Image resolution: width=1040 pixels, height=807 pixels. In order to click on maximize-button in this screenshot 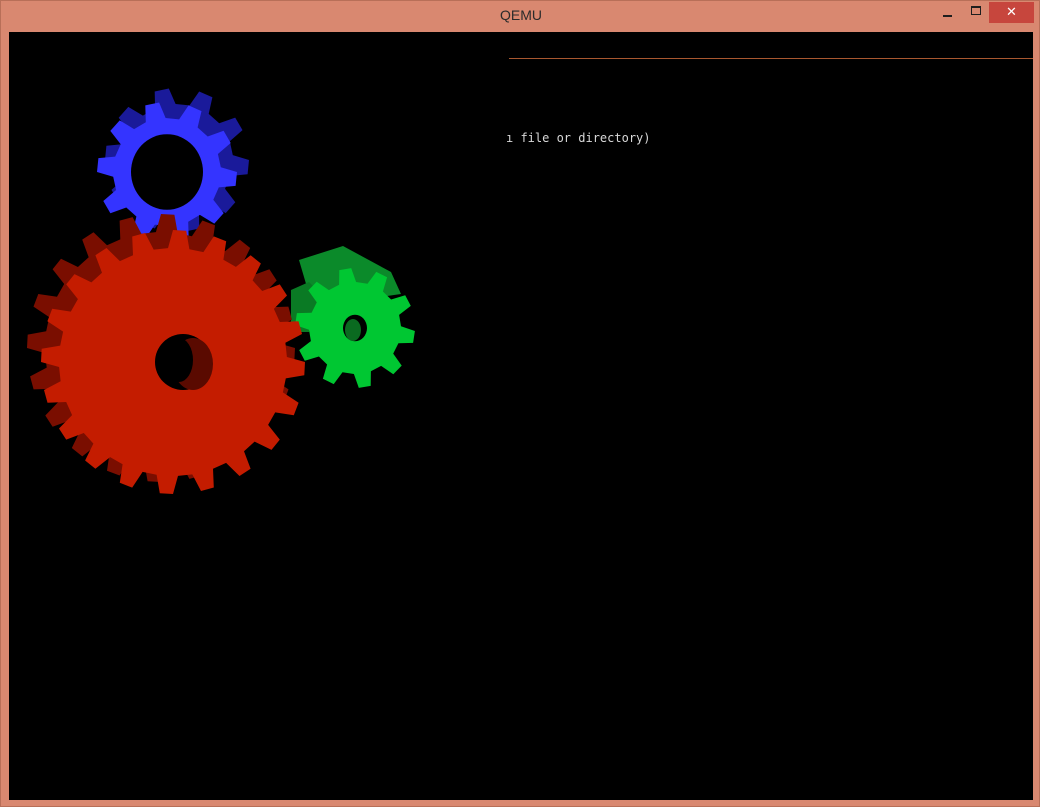, I will do `click(976, 12)`.